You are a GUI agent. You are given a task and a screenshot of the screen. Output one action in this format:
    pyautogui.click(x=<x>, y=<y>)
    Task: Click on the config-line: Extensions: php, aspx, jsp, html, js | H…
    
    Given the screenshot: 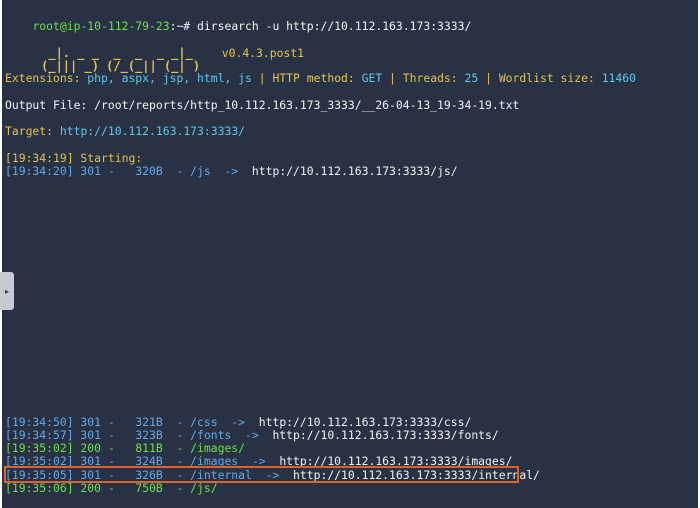 What is the action you would take?
    pyautogui.click(x=320, y=78)
    